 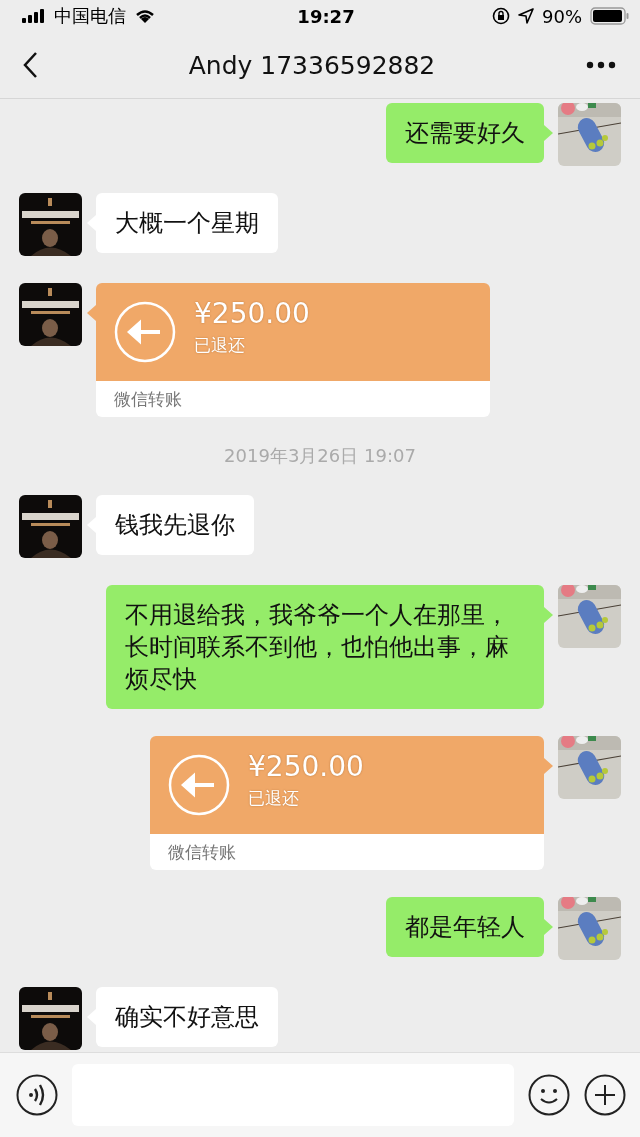 I want to click on battery-icon, so click(x=610, y=16).